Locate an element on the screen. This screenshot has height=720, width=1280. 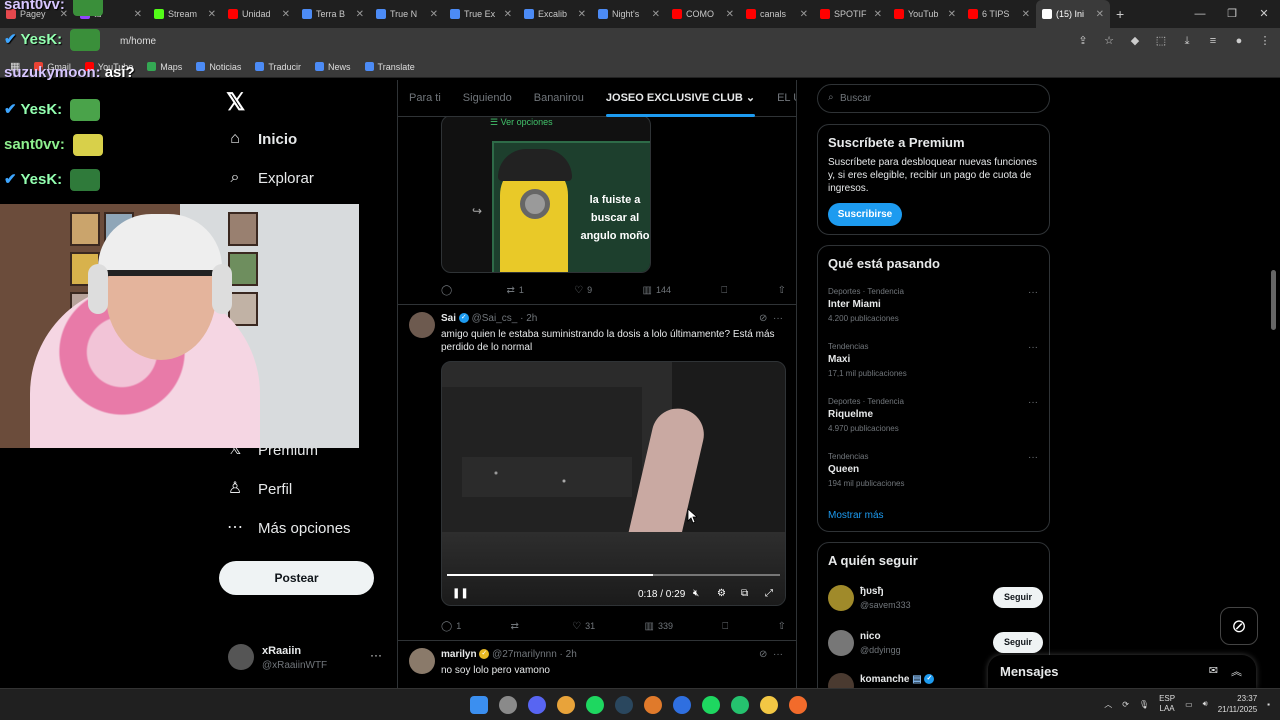
network-icon: ⟳ is located at coordinates (1125, 704).